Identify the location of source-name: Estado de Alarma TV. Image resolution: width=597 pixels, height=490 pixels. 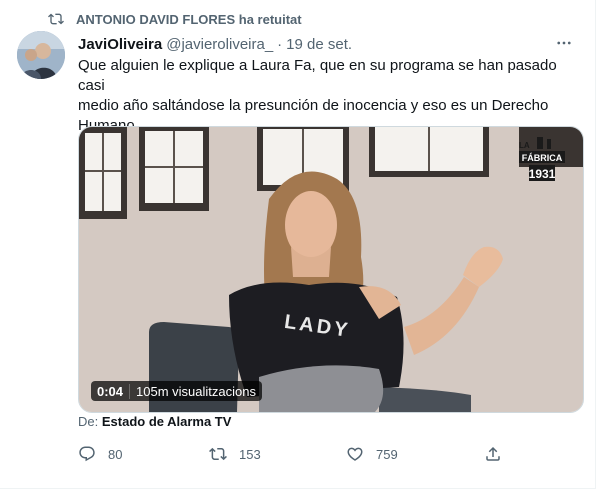
(167, 421).